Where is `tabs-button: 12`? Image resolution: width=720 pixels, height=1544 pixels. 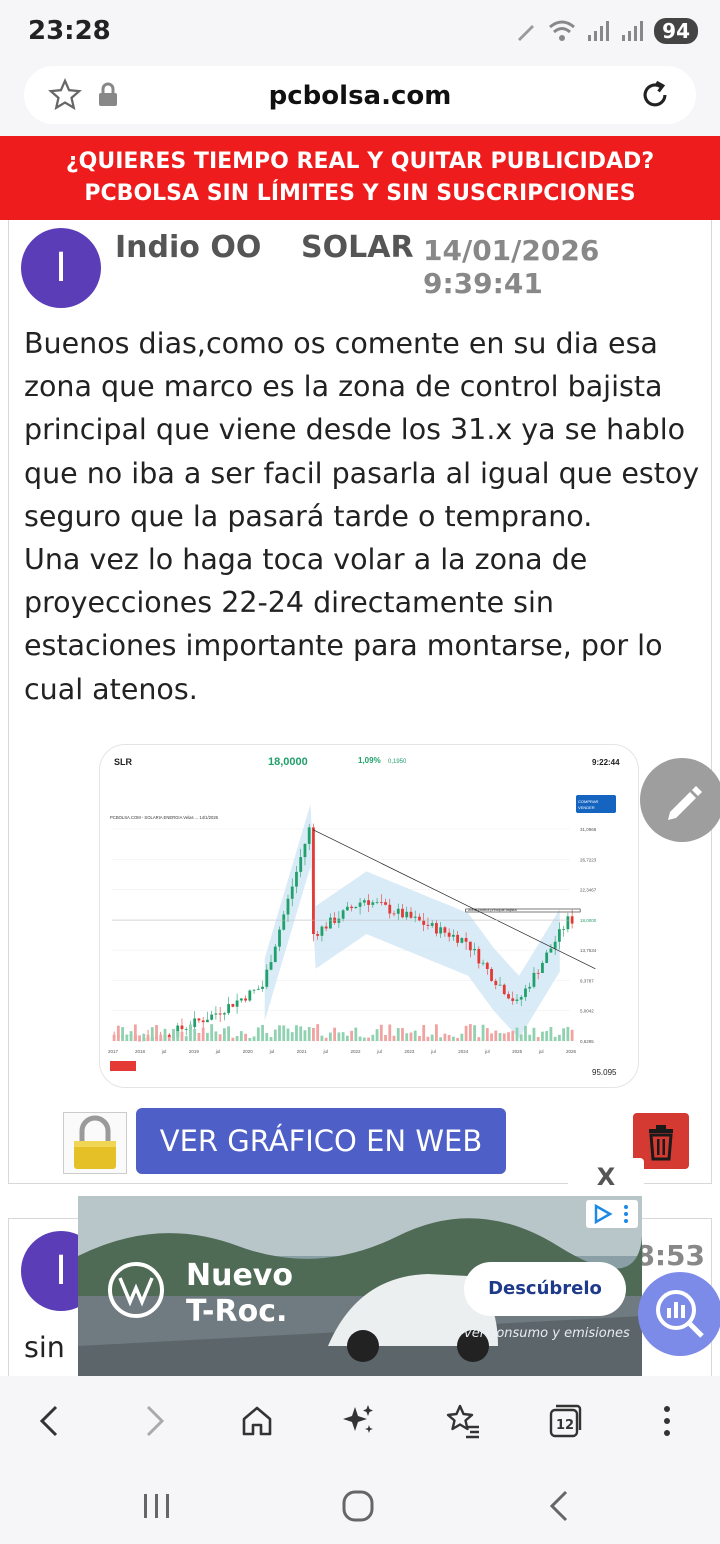 tabs-button: 12 is located at coordinates (565, 1421).